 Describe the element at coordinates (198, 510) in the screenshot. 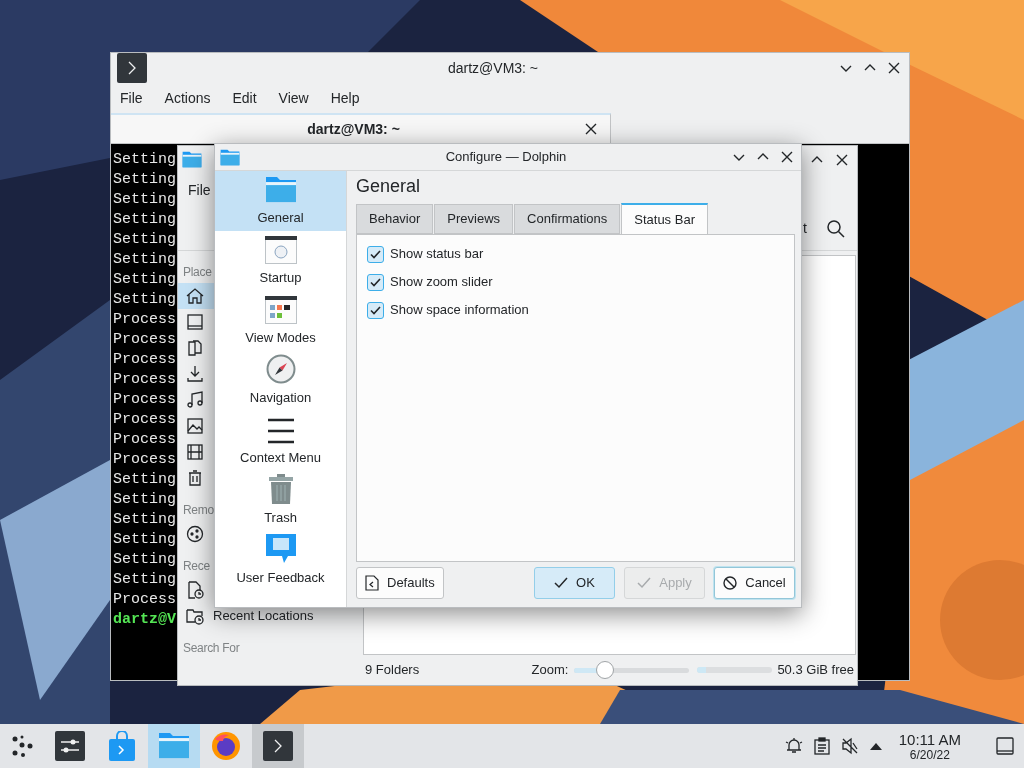

I see `places-heading: Remo` at that location.